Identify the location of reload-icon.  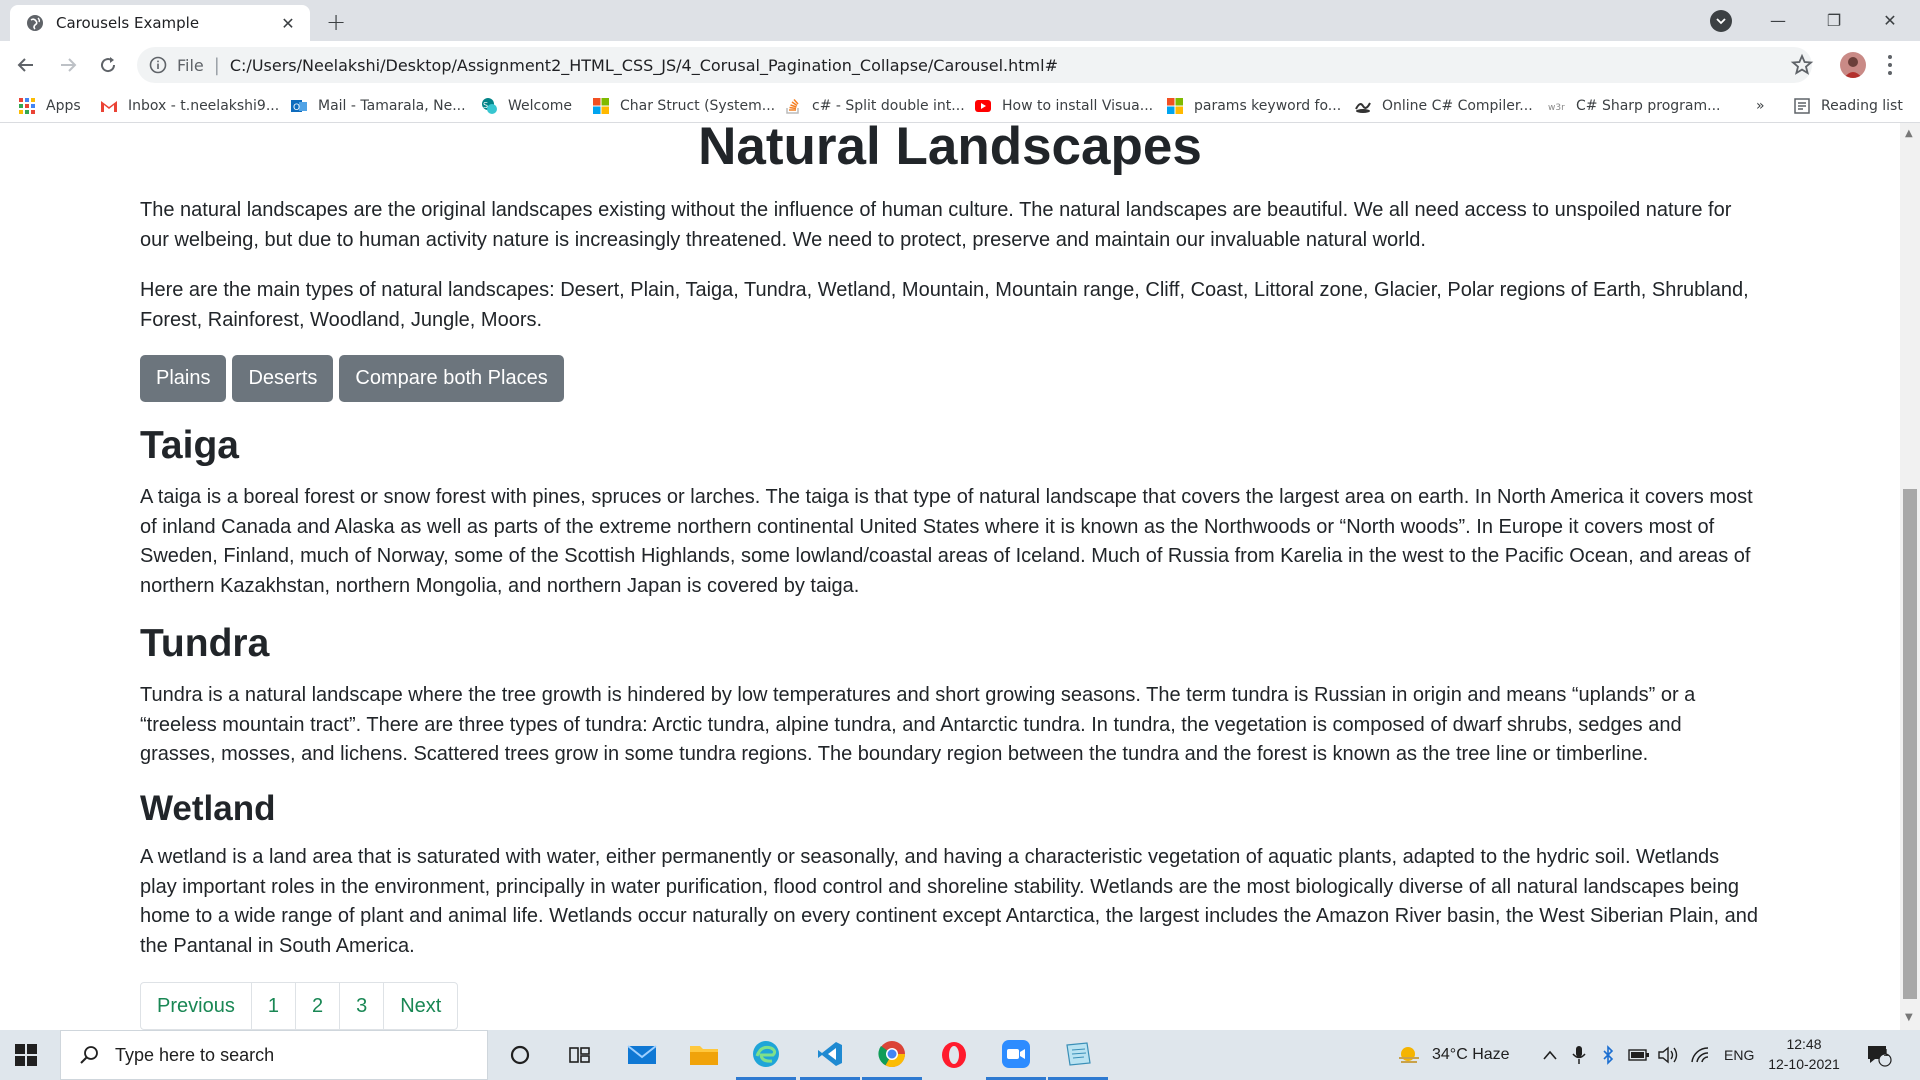
(108, 65).